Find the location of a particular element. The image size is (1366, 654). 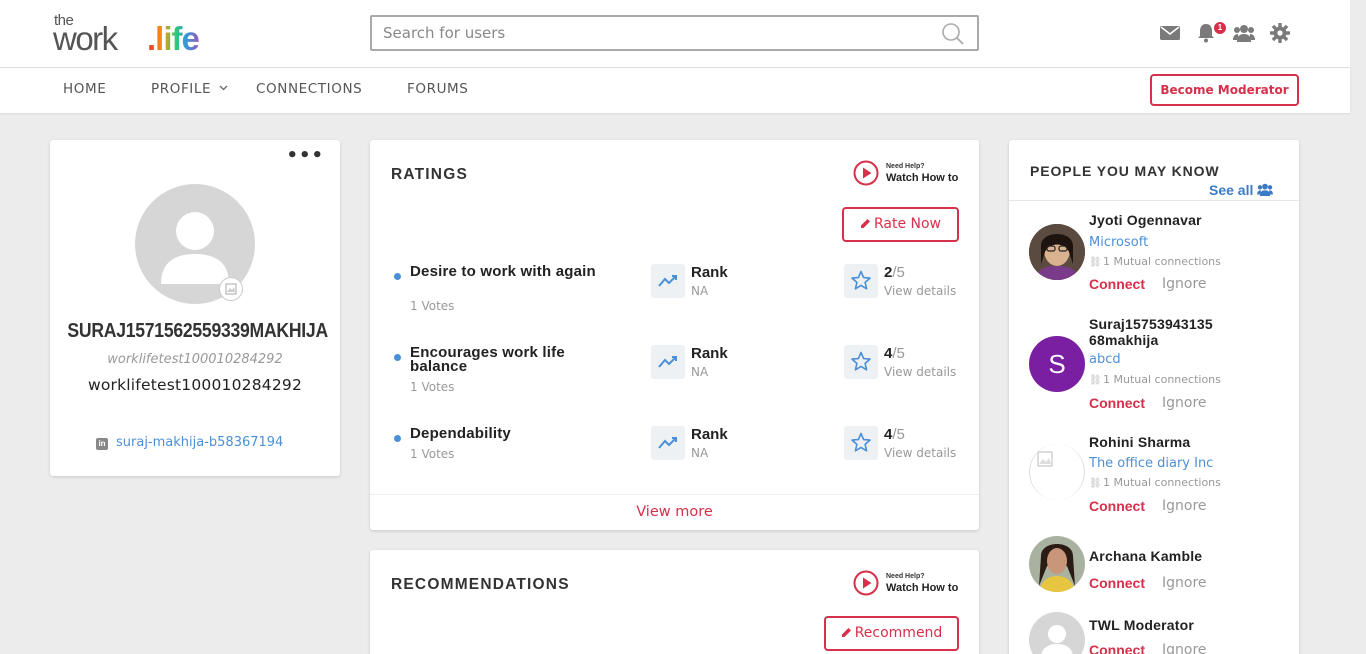

divider is located at coordinates (1154, 200).